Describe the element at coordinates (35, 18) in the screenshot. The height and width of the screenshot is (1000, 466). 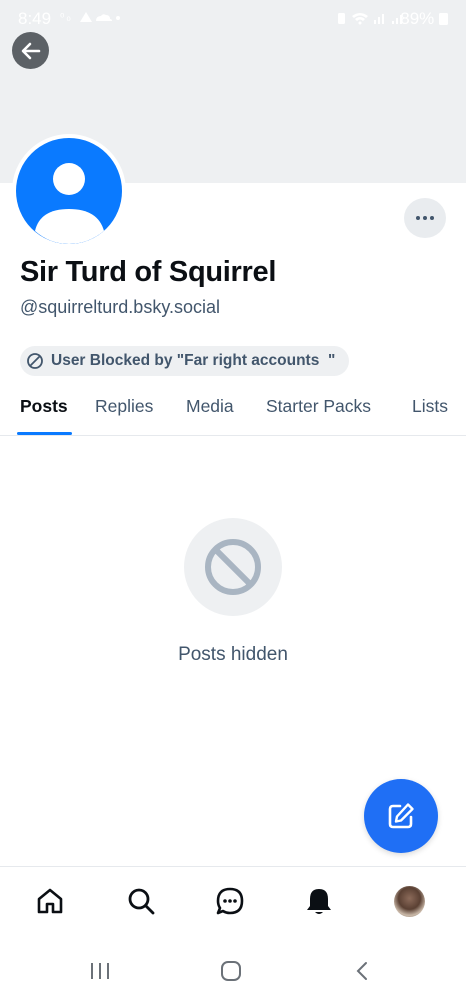
I see `status-time: 8:49` at that location.